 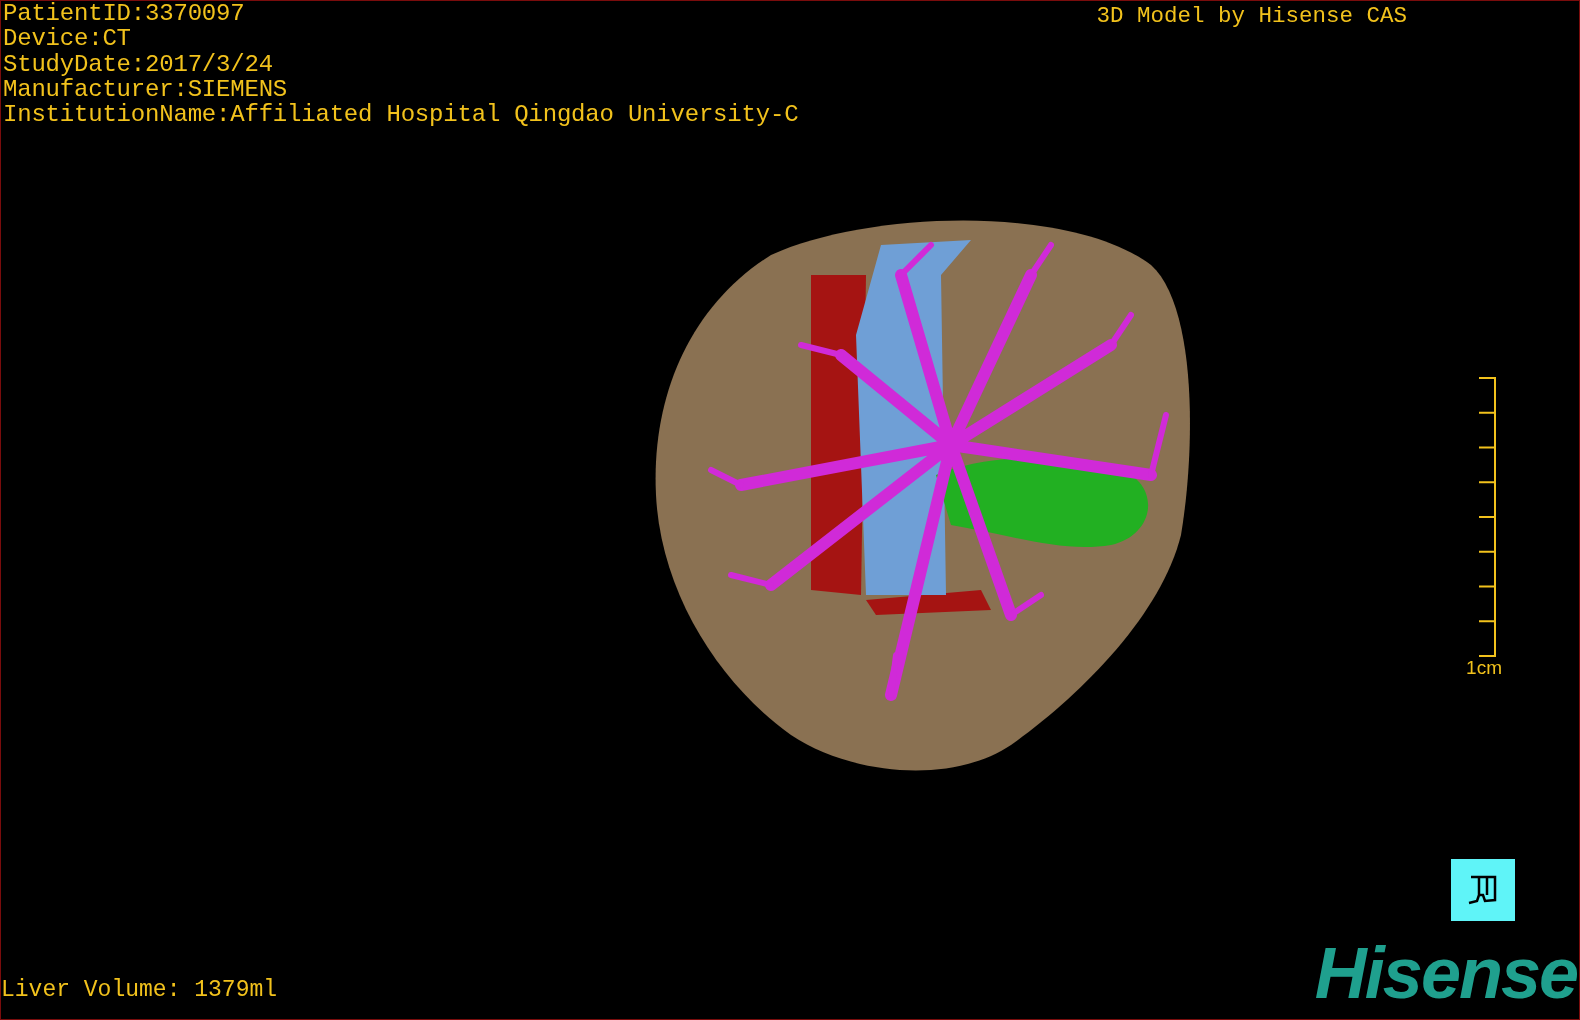 What do you see at coordinates (1483, 890) in the screenshot?
I see `orientation-button` at bounding box center [1483, 890].